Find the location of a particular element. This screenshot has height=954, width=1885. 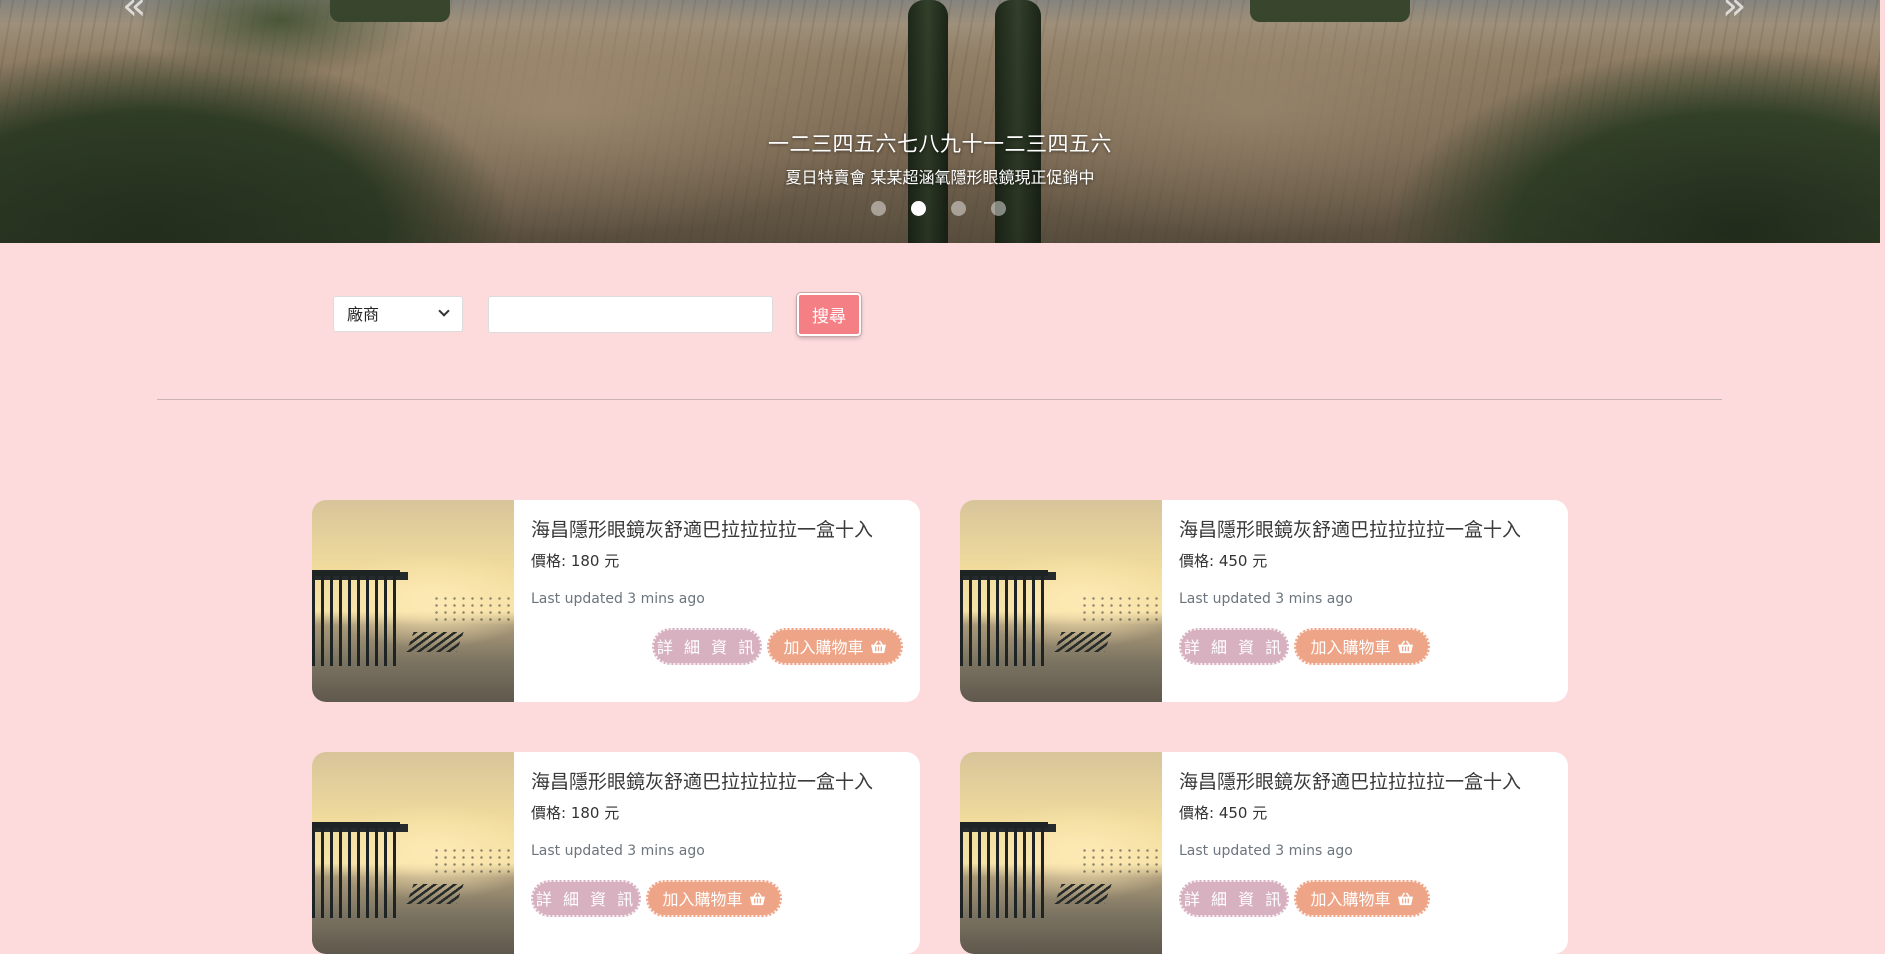

section-divider is located at coordinates (939, 399).